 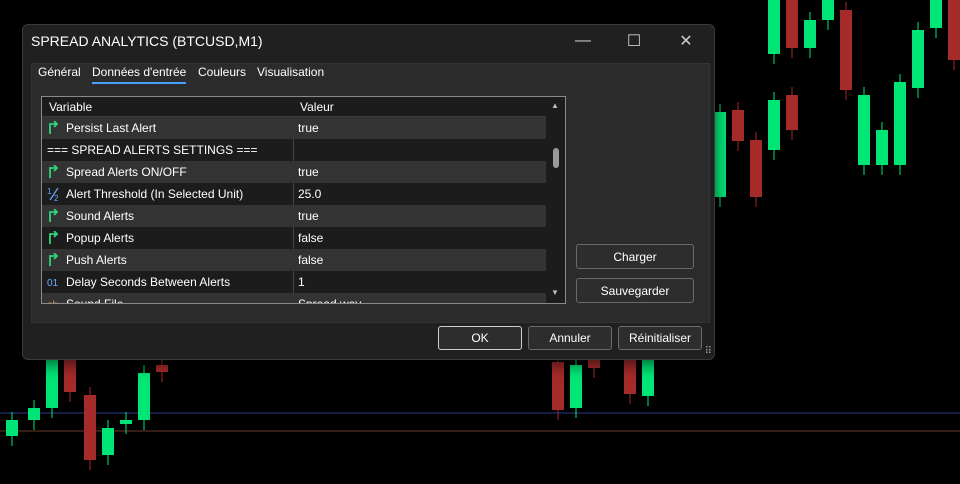 I want to click on minimize-icon: —, so click(x=583, y=40).